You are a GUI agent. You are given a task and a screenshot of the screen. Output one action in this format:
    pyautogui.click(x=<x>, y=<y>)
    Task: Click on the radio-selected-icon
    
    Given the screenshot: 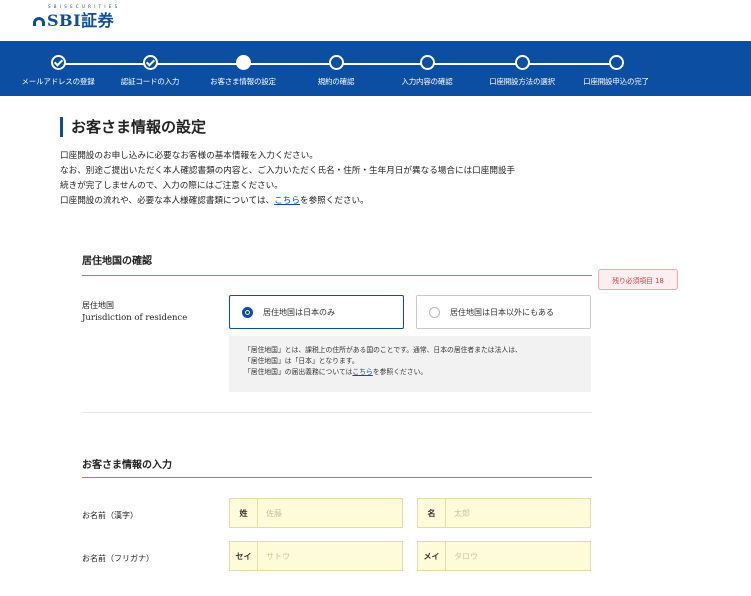 What is the action you would take?
    pyautogui.click(x=247, y=312)
    